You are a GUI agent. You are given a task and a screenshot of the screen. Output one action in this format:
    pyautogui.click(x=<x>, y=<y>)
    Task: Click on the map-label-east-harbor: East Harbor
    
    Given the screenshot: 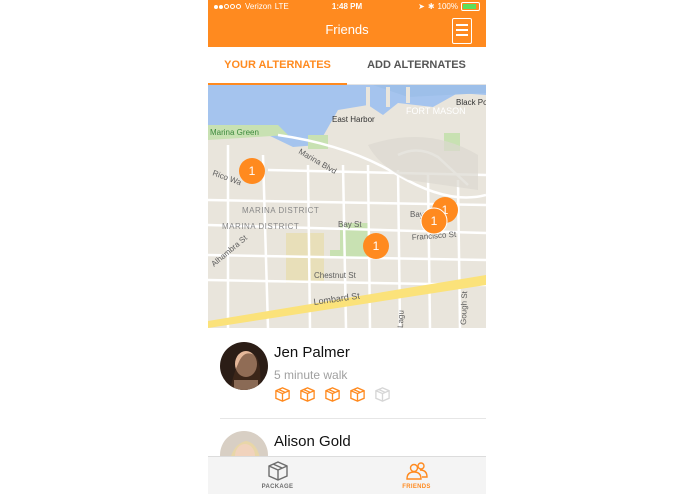 What is the action you would take?
    pyautogui.click(x=353, y=119)
    